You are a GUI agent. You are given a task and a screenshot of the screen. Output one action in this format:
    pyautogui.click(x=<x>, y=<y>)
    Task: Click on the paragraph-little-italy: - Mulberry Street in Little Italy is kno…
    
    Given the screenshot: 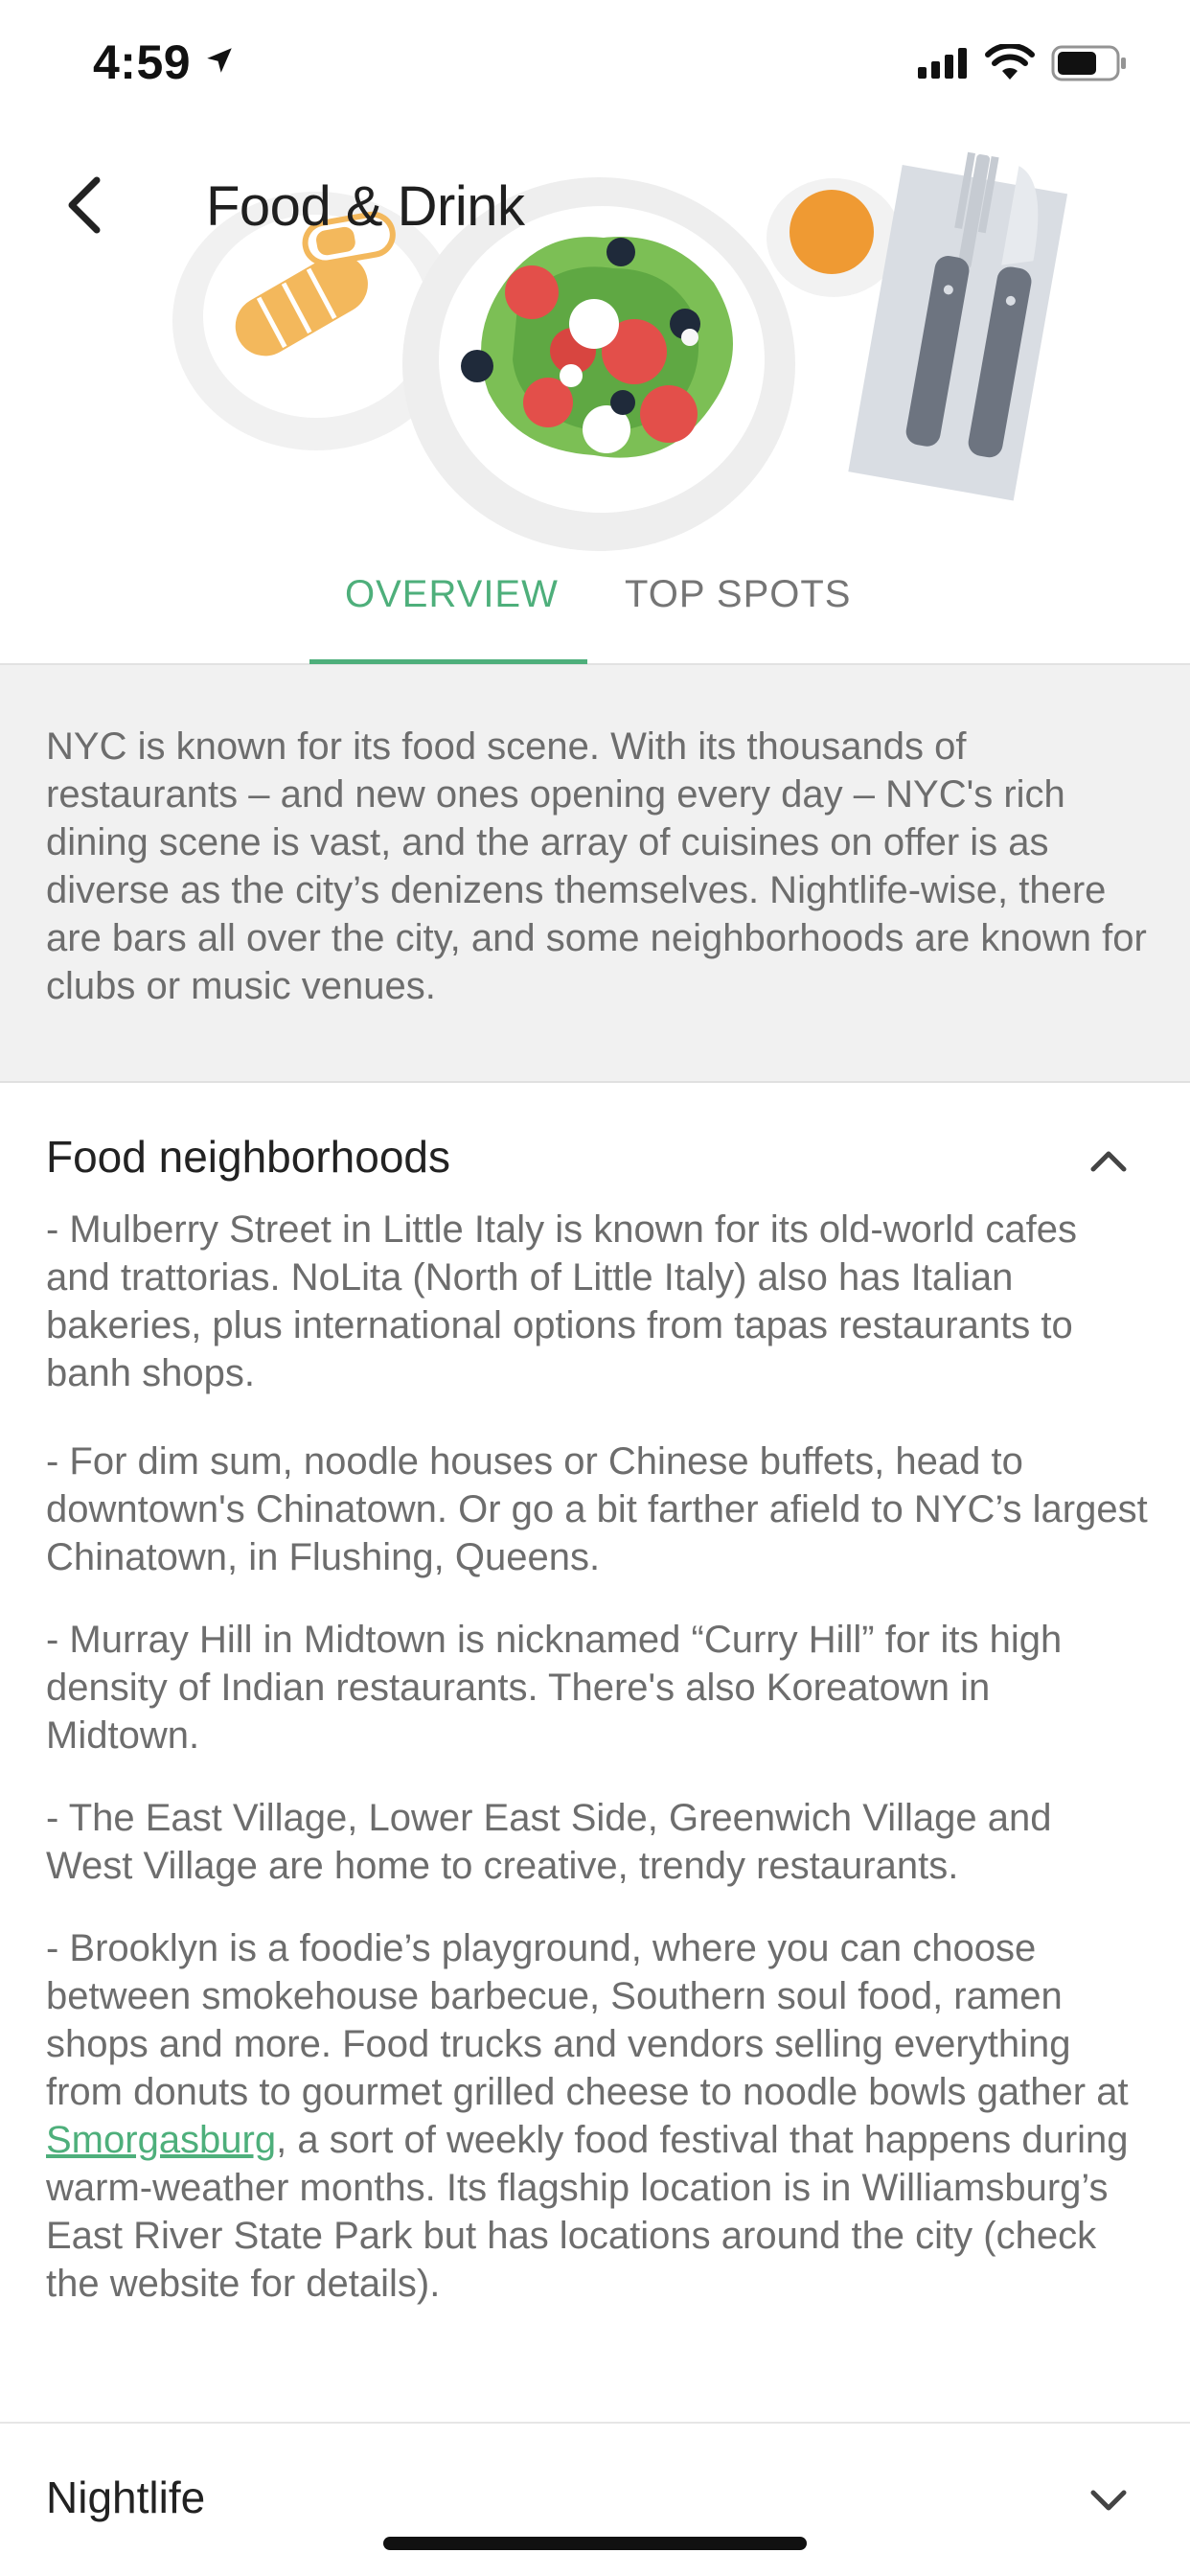 What is the action you would take?
    pyautogui.click(x=561, y=1301)
    